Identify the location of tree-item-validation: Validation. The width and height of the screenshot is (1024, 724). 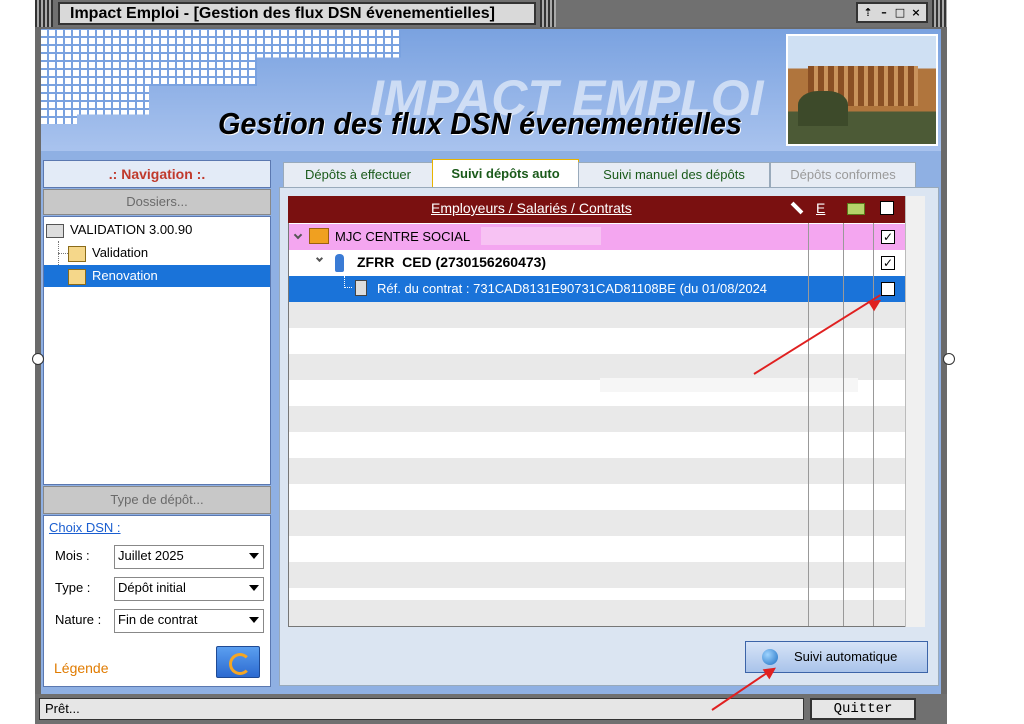
(103, 253).